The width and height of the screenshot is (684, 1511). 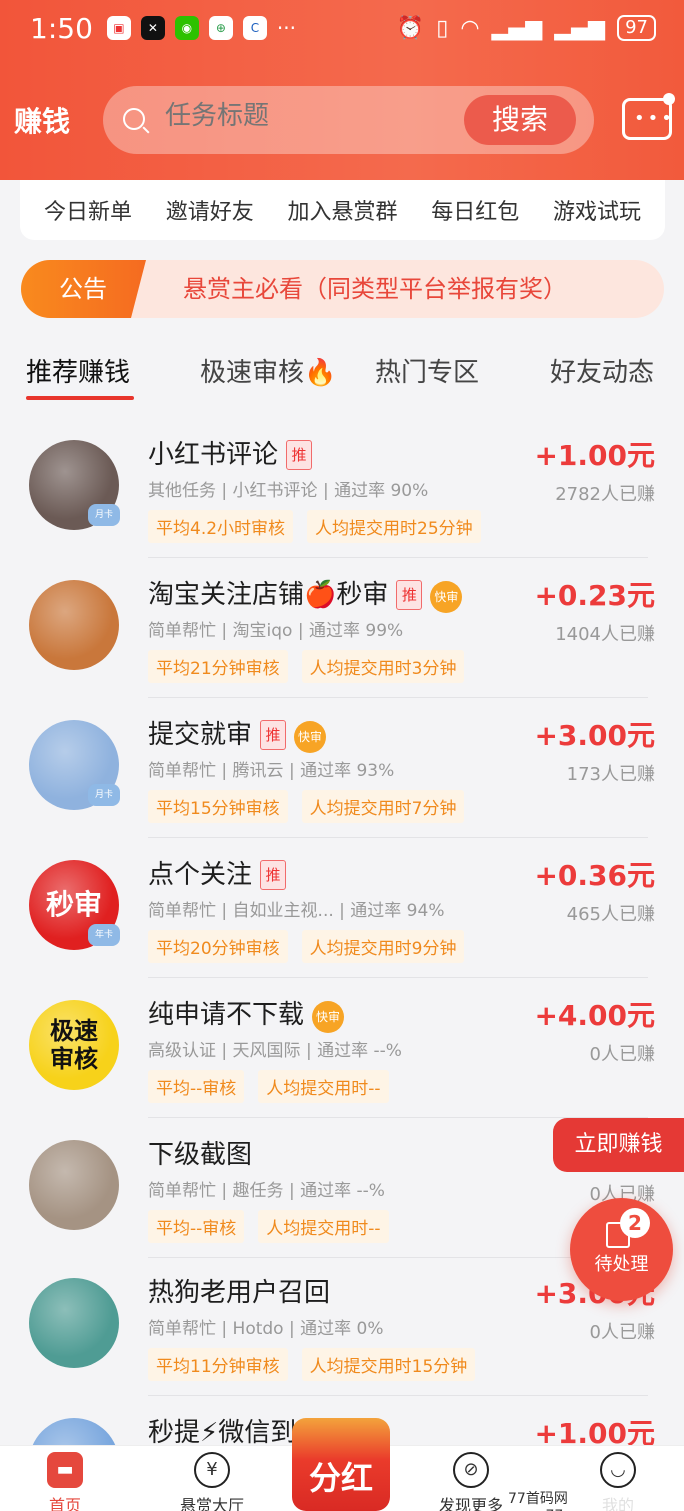 I want to click on wechat-icon: ◉, so click(x=186, y=28).